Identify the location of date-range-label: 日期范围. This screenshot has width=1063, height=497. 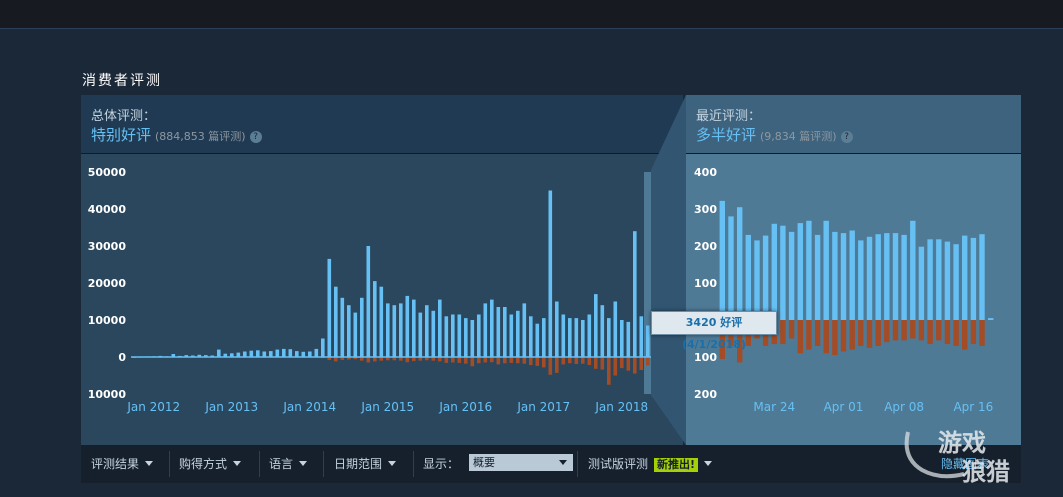
(358, 464).